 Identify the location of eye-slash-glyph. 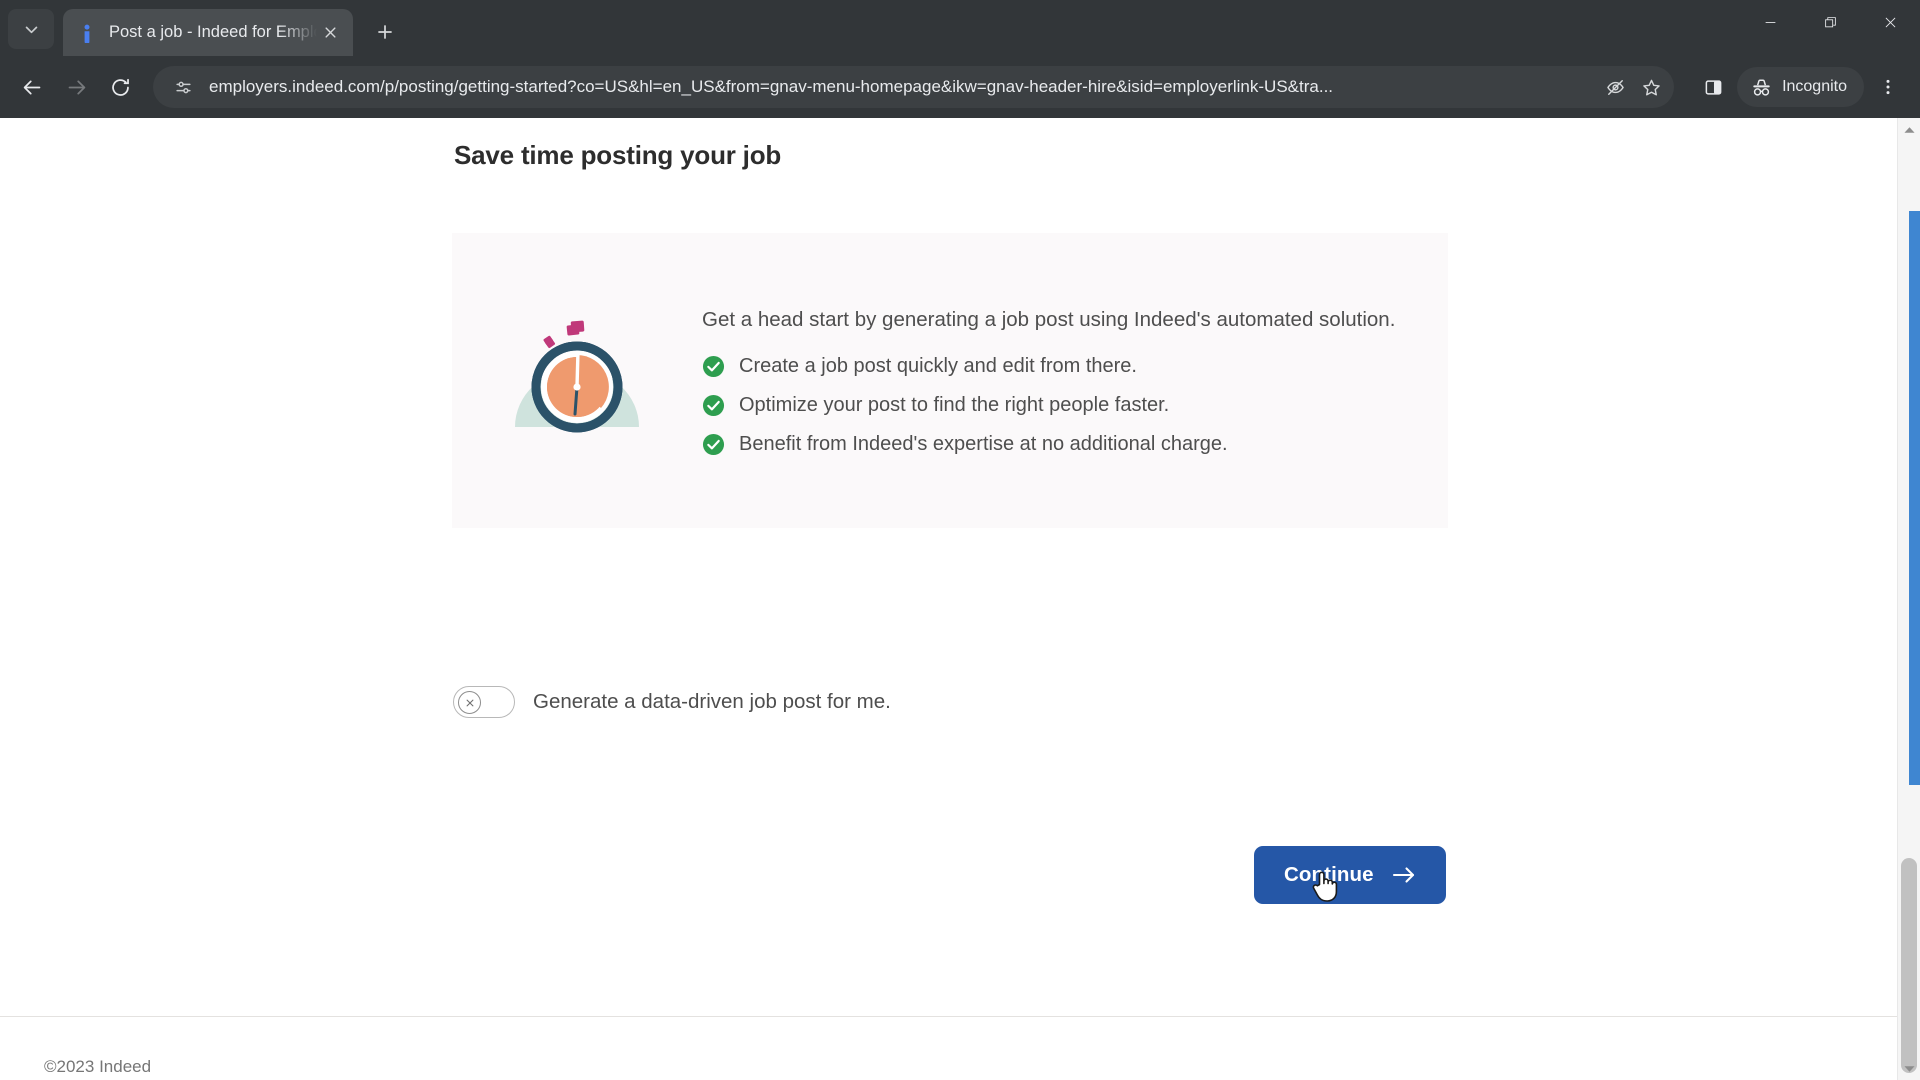
(1615, 87).